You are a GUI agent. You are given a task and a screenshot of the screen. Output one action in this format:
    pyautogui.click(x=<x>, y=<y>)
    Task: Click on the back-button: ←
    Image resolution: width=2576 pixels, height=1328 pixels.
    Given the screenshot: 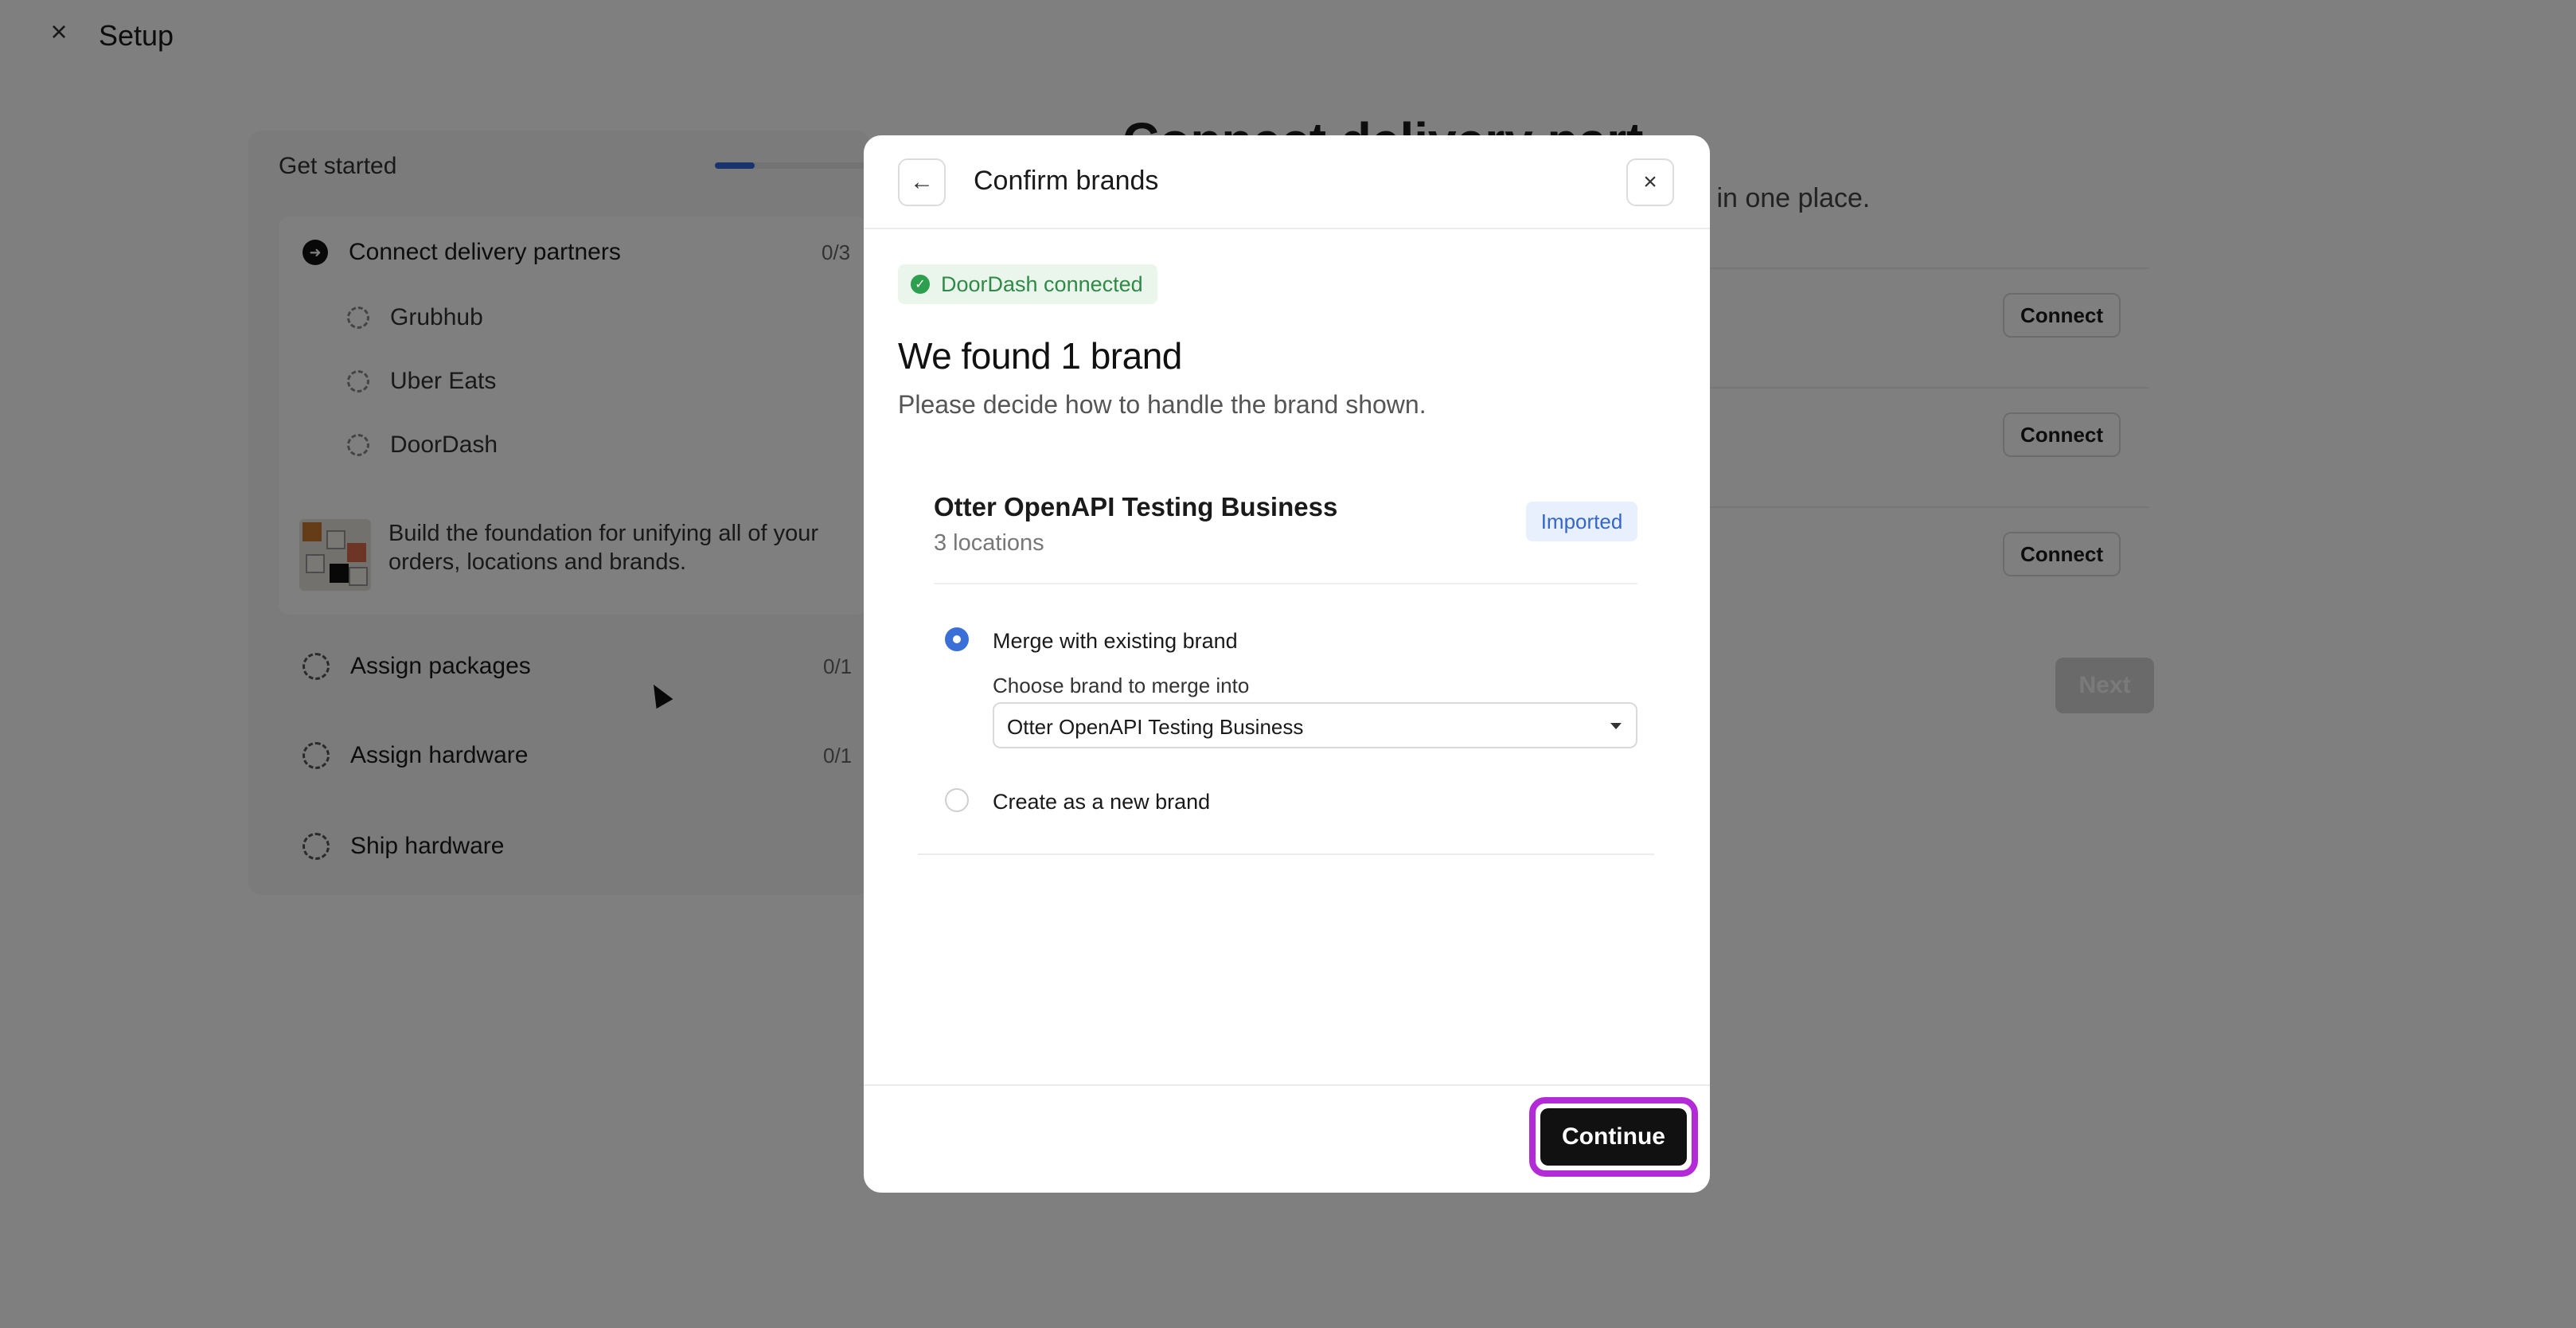 What is the action you would take?
    pyautogui.click(x=922, y=182)
    